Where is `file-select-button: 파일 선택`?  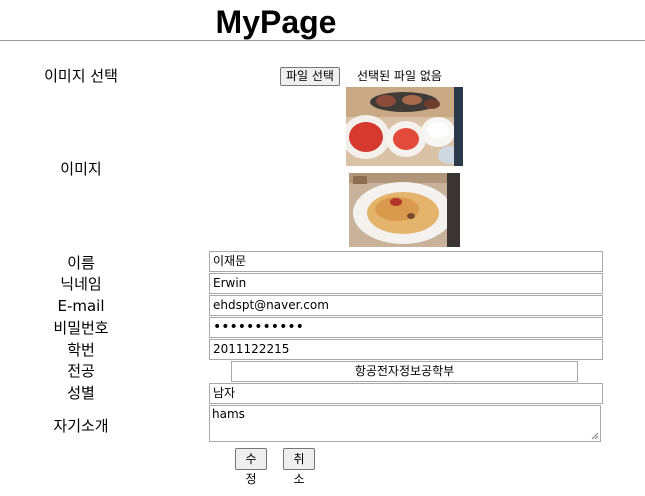 file-select-button: 파일 선택 is located at coordinates (310, 76).